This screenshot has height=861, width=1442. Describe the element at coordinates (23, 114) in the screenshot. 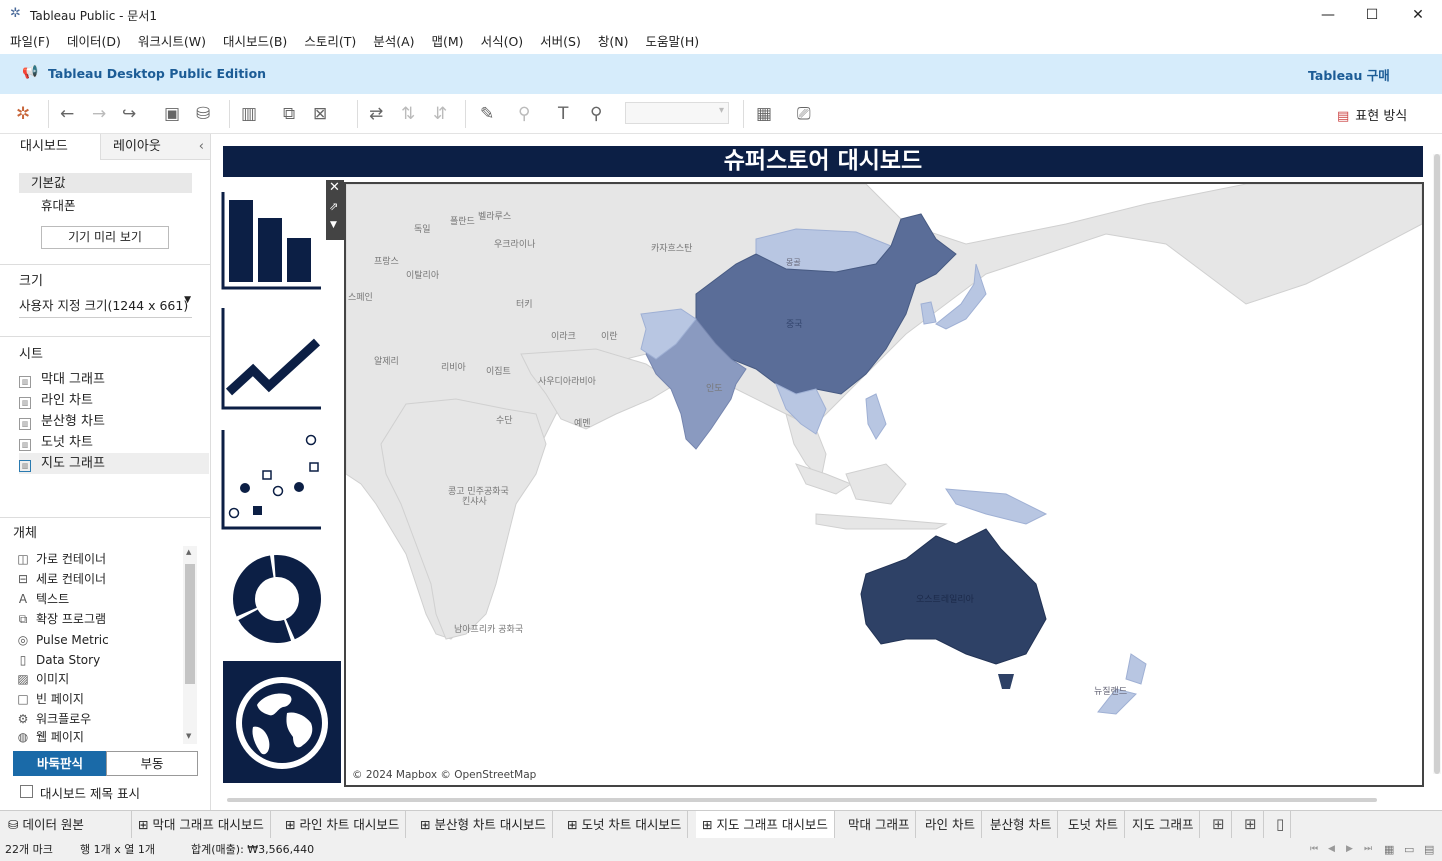

I see `tableau-home-icon: ✲` at that location.